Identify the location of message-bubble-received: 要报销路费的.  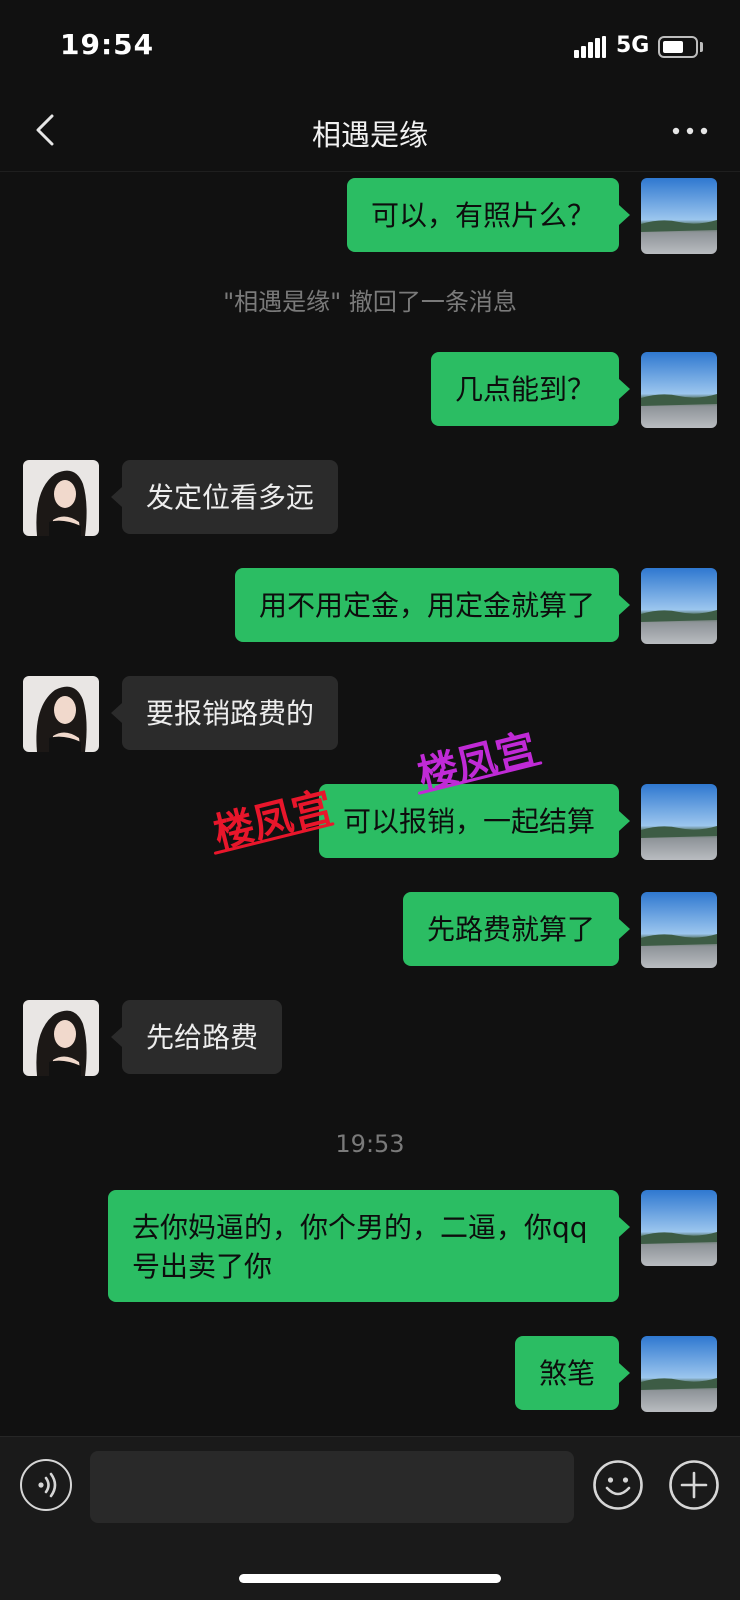
(230, 713).